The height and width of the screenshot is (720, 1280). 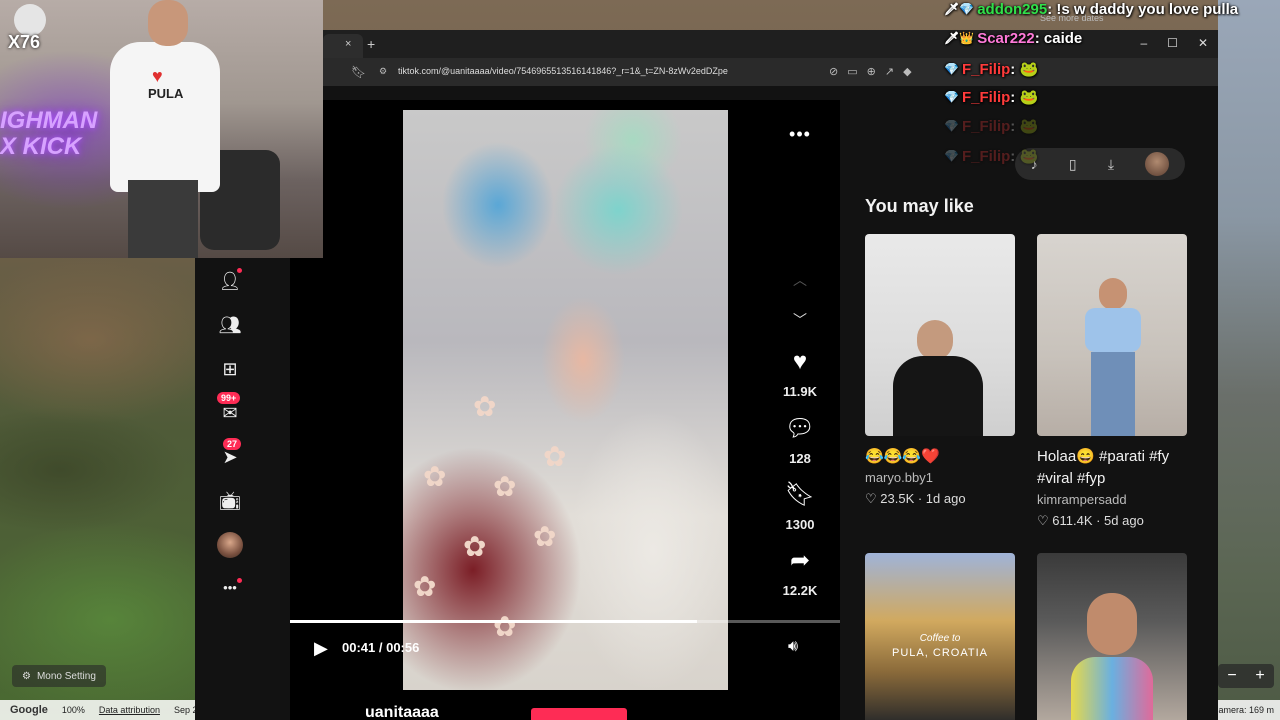 I want to click on extension-icon: ◆, so click(x=907, y=71).